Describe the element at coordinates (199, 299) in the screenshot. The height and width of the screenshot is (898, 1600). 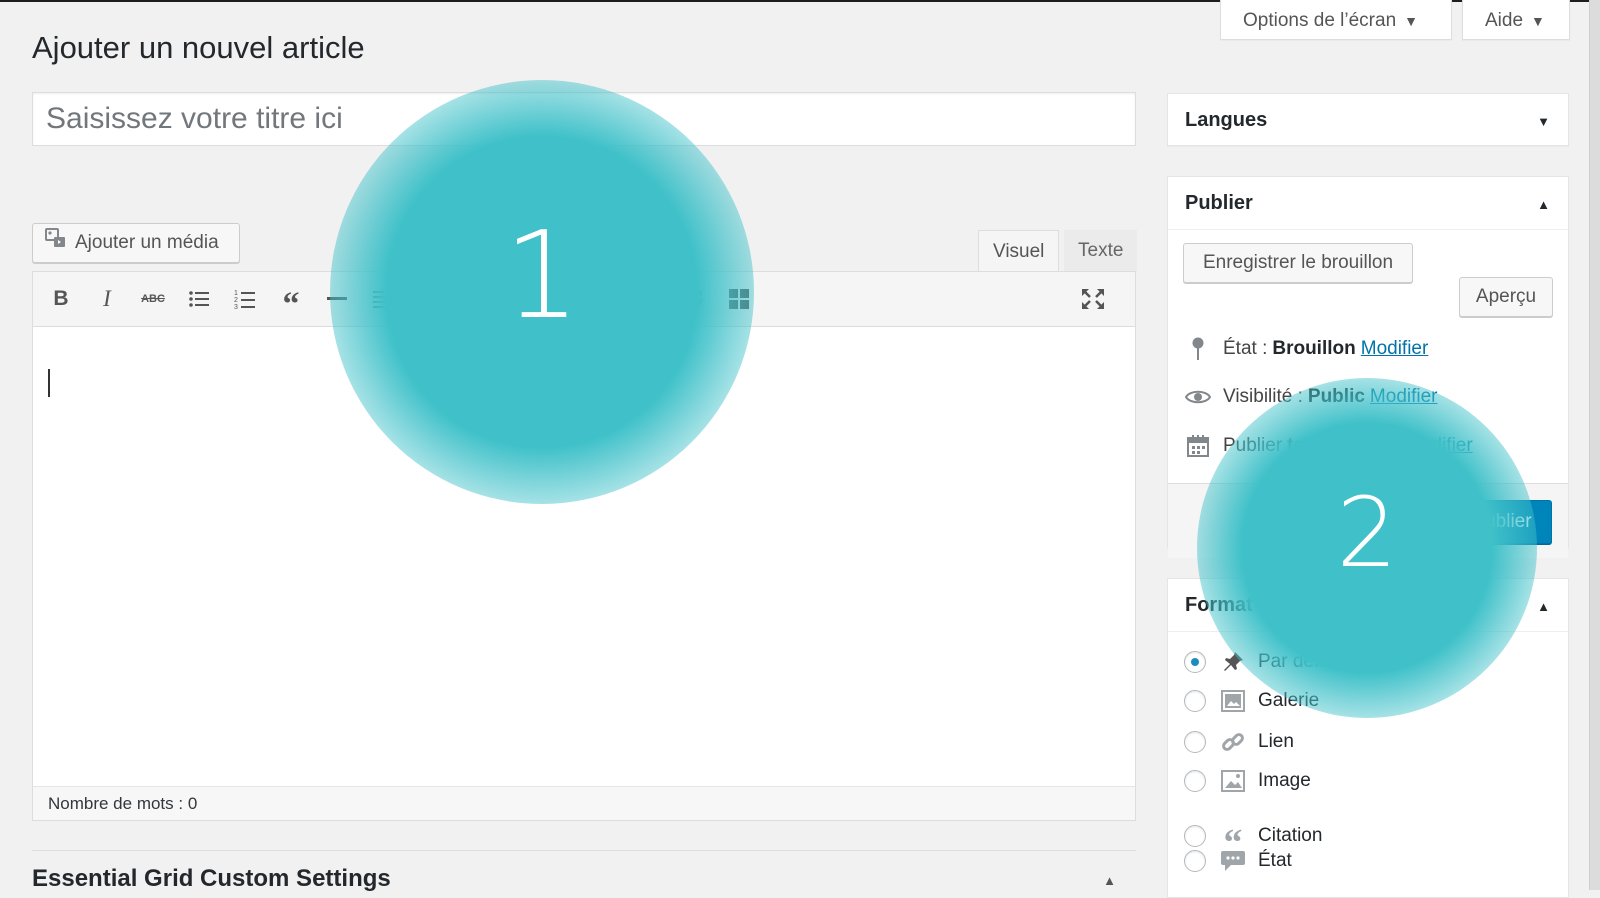
I see `bullet-list-icon` at that location.